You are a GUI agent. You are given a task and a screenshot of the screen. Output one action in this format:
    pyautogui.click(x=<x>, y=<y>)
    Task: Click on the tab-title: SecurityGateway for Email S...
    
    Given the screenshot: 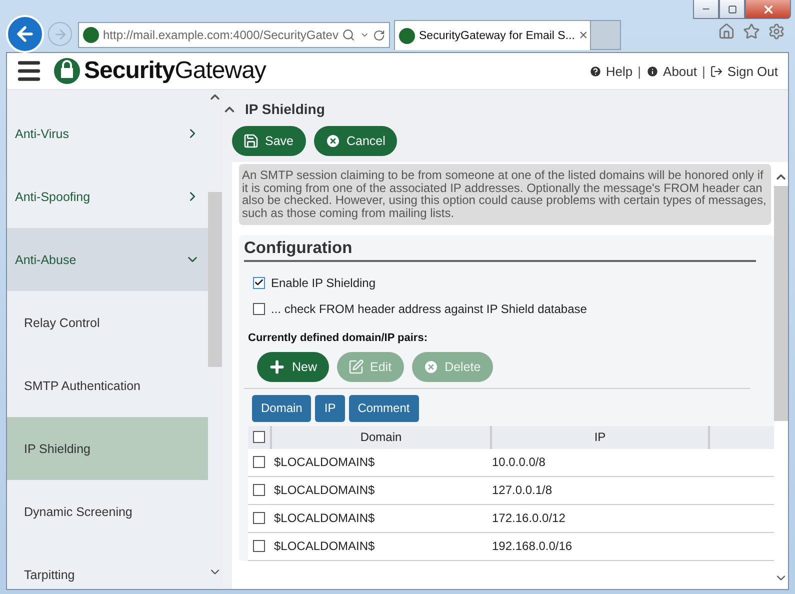 What is the action you would take?
    pyautogui.click(x=497, y=36)
    